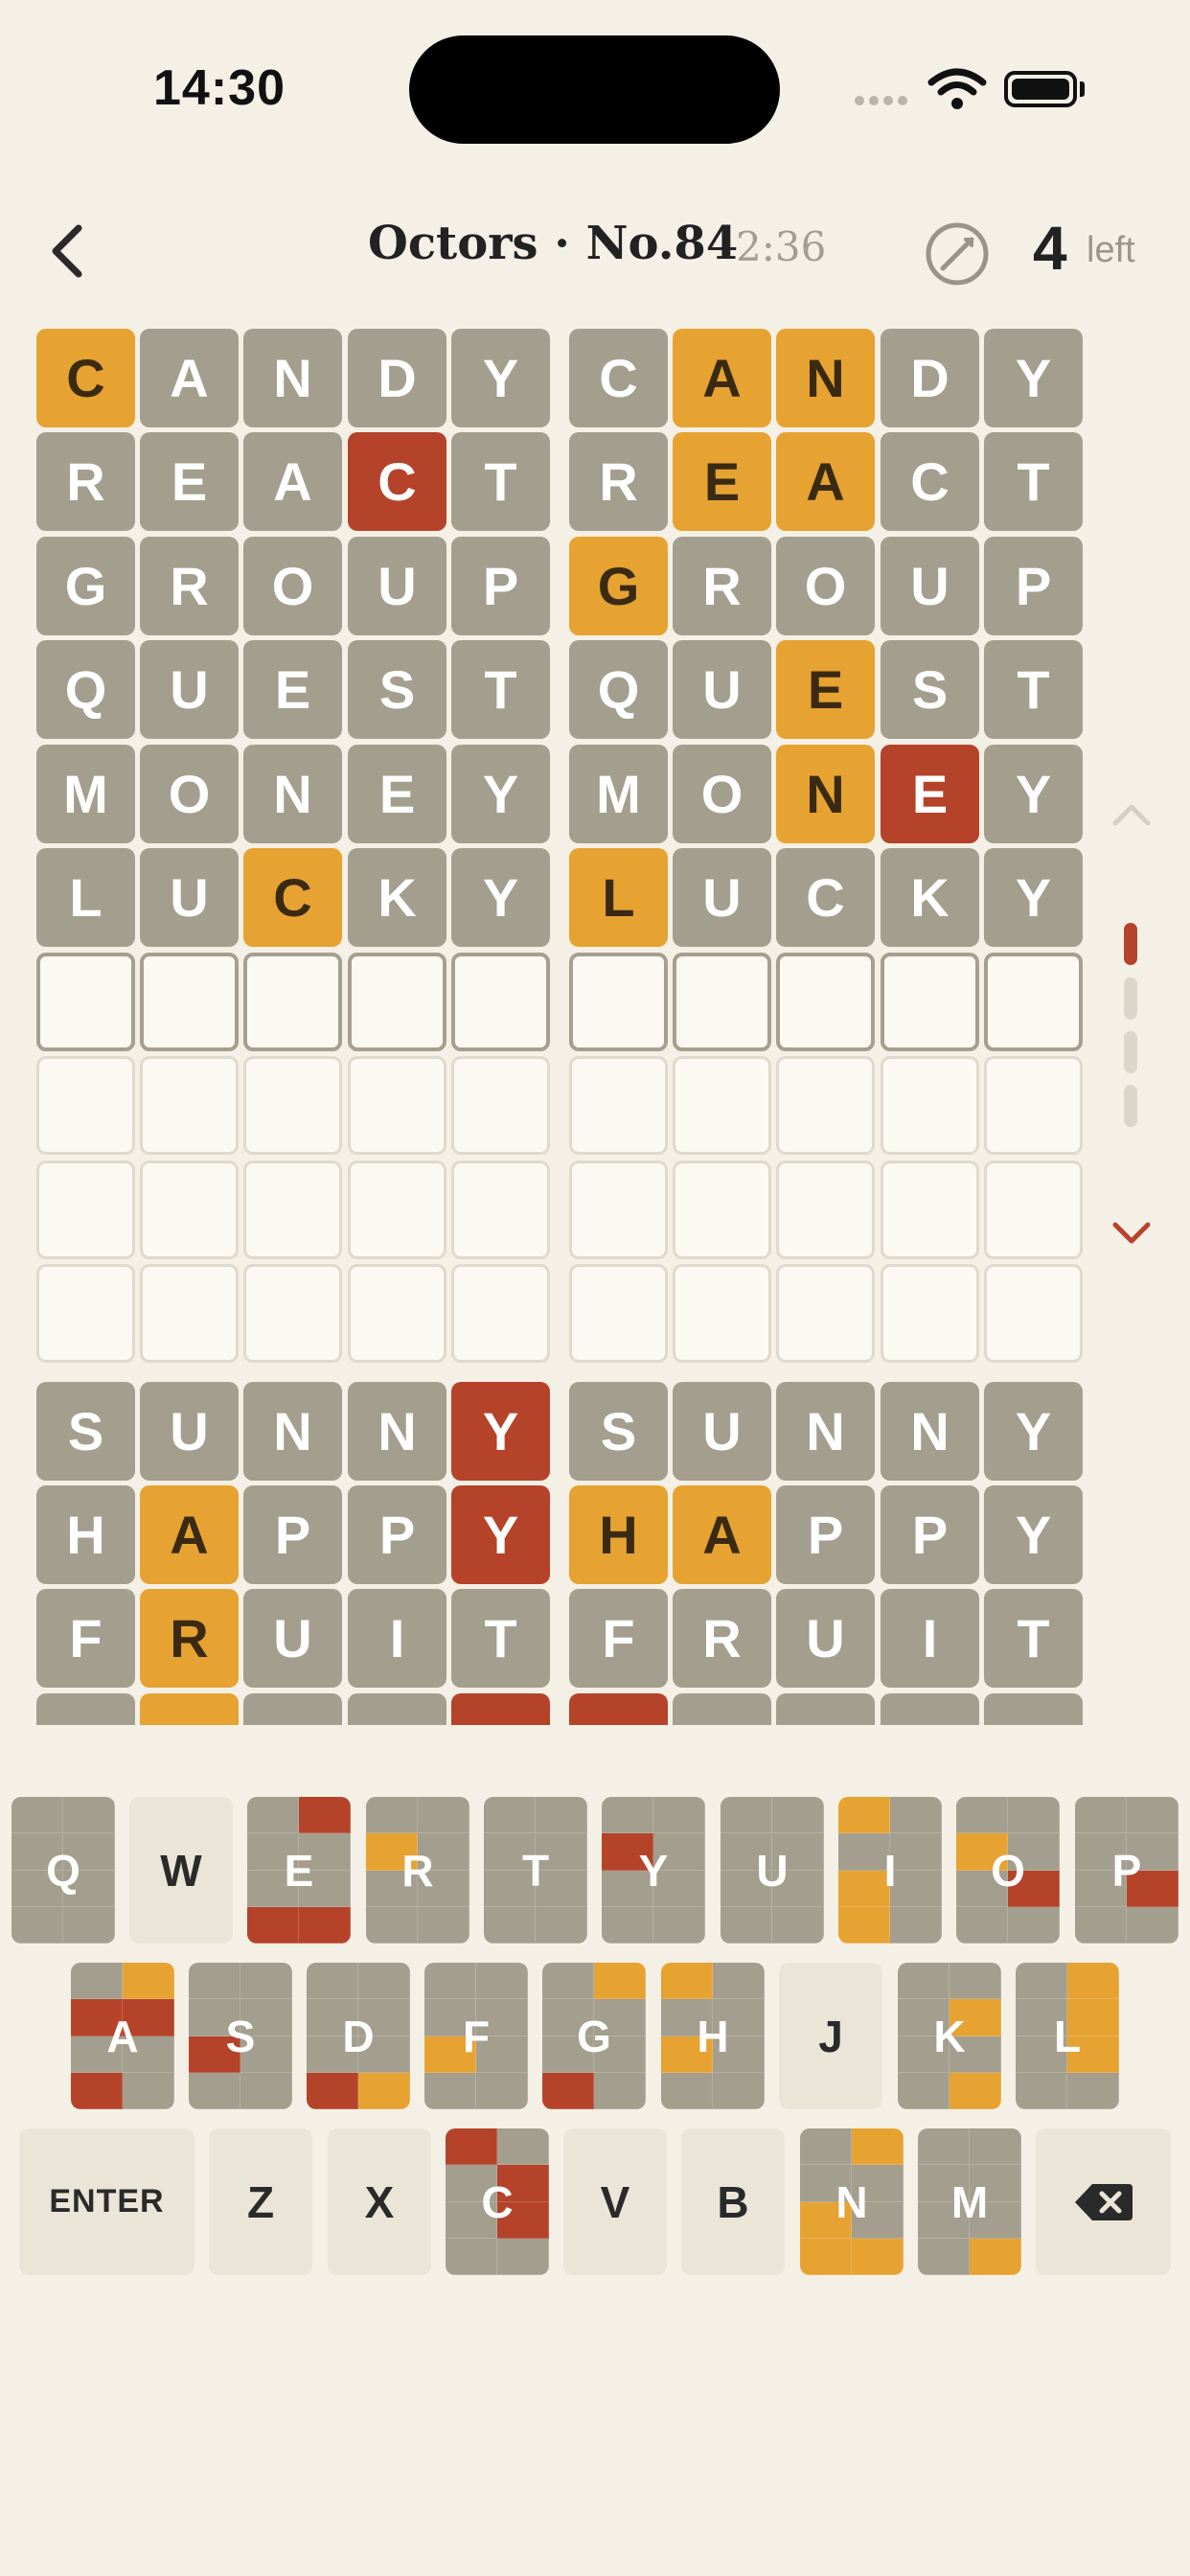 The width and height of the screenshot is (1190, 2576). I want to click on key-label: E, so click(299, 1870).